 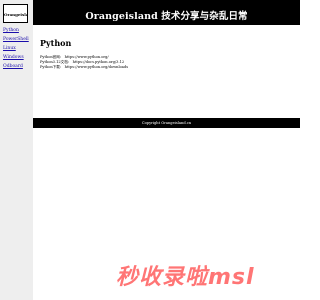 I want to click on site-title: Orangeisland 技术分享与杂乱日常, so click(x=166, y=16).